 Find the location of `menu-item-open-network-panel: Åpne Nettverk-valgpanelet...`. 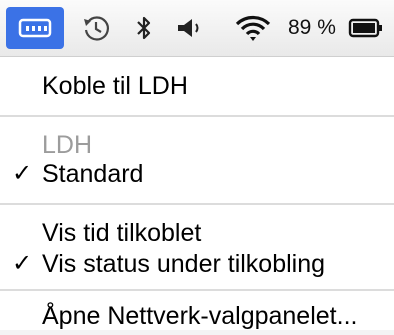

menu-item-open-network-panel: Åpne Nettverk-valgpanelet... is located at coordinates (197, 316).